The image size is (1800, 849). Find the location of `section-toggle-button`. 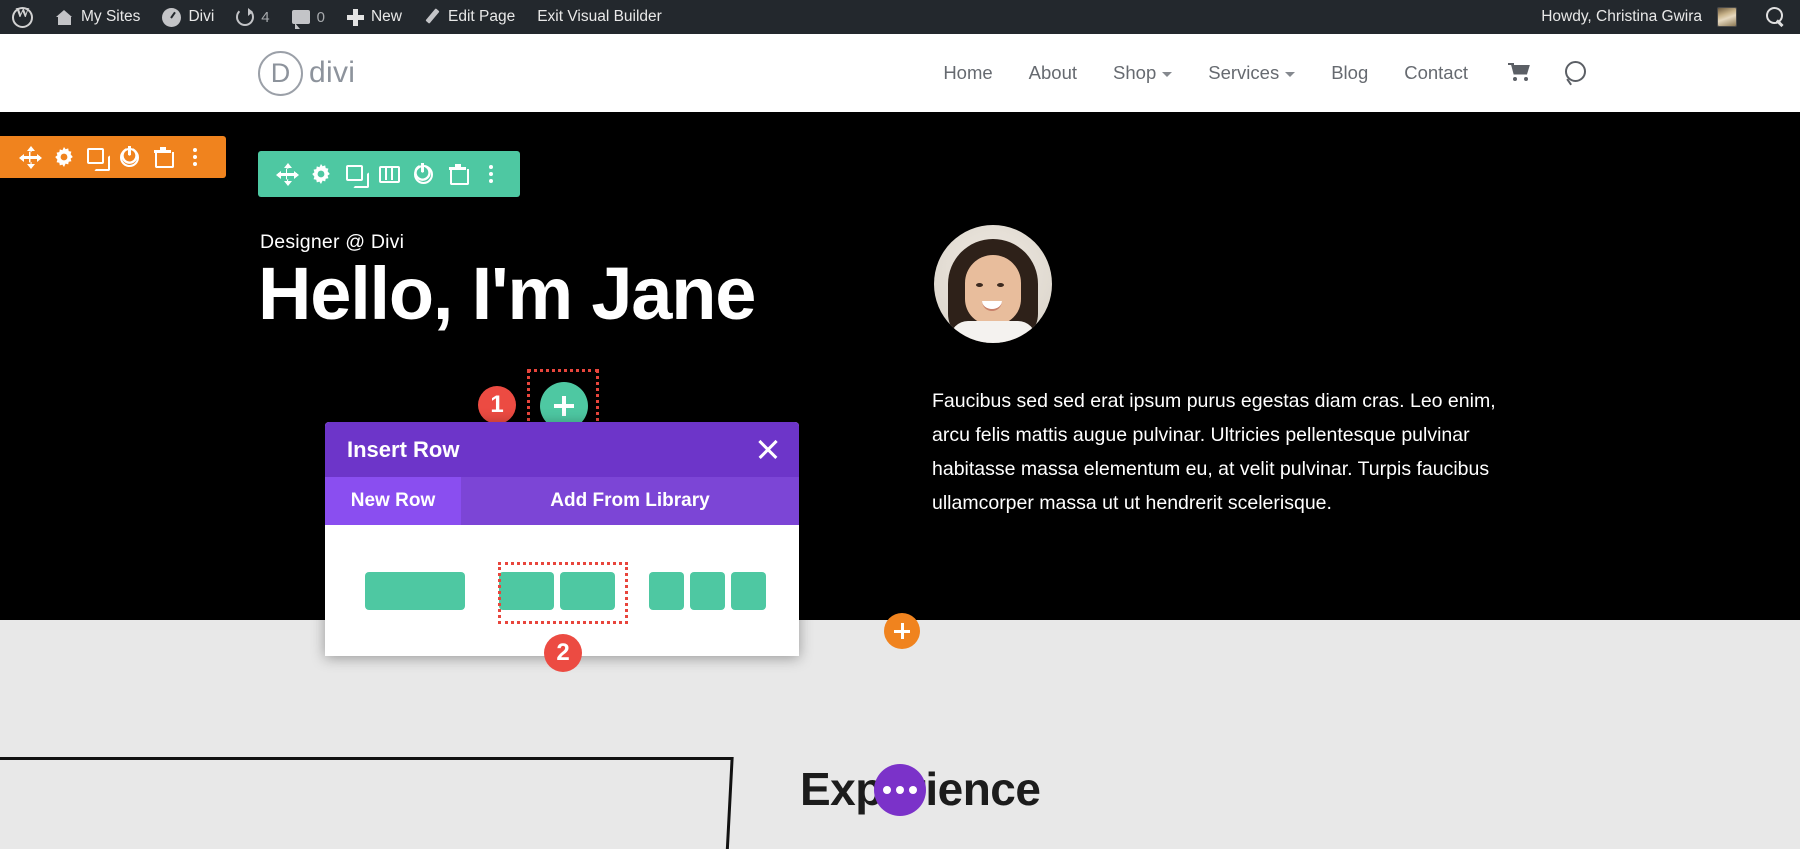

section-toggle-button is located at coordinates (129, 157).